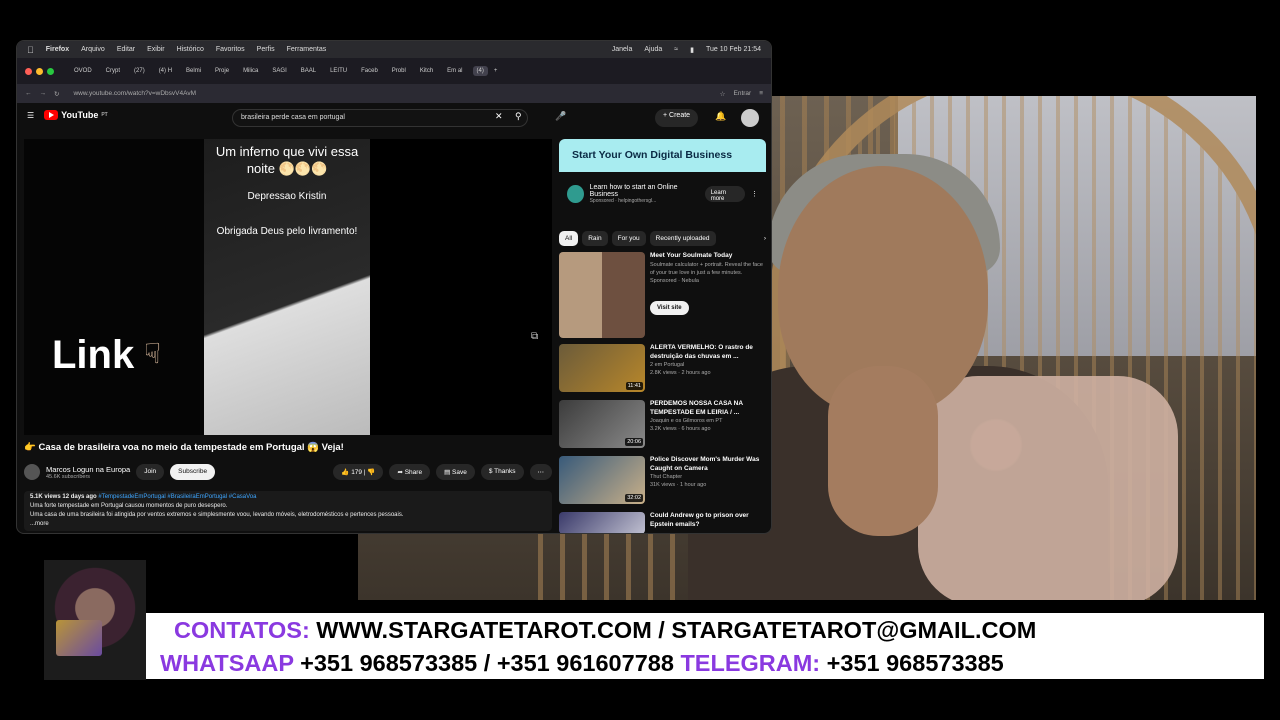 This screenshot has height=720, width=1280. What do you see at coordinates (279, 71) in the screenshot?
I see `browser-tab: SAGI` at bounding box center [279, 71].